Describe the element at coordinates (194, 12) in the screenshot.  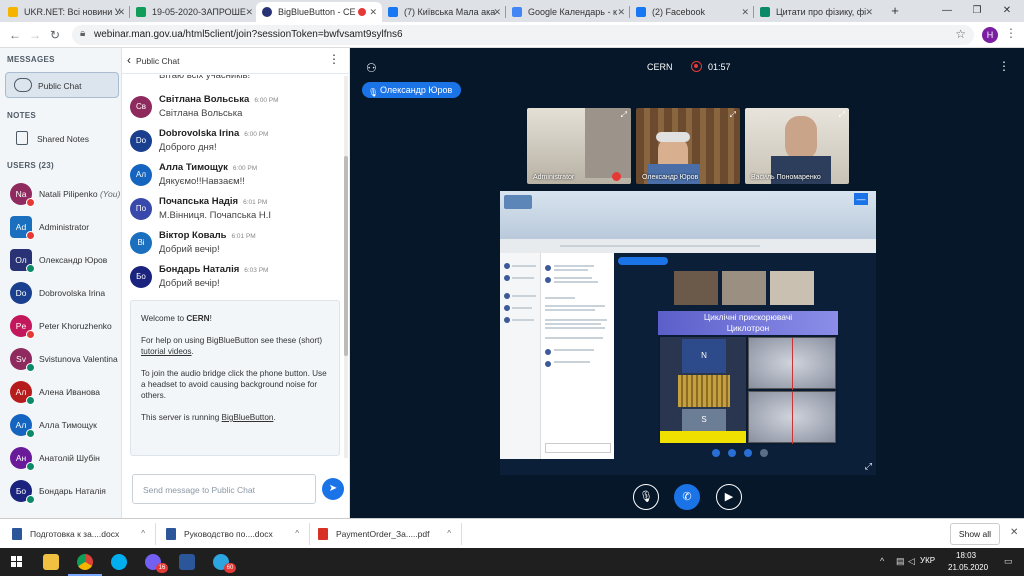
I see `browser-tab-invite: 19-05-2020-ЗАПРОШЕ ✕` at that location.